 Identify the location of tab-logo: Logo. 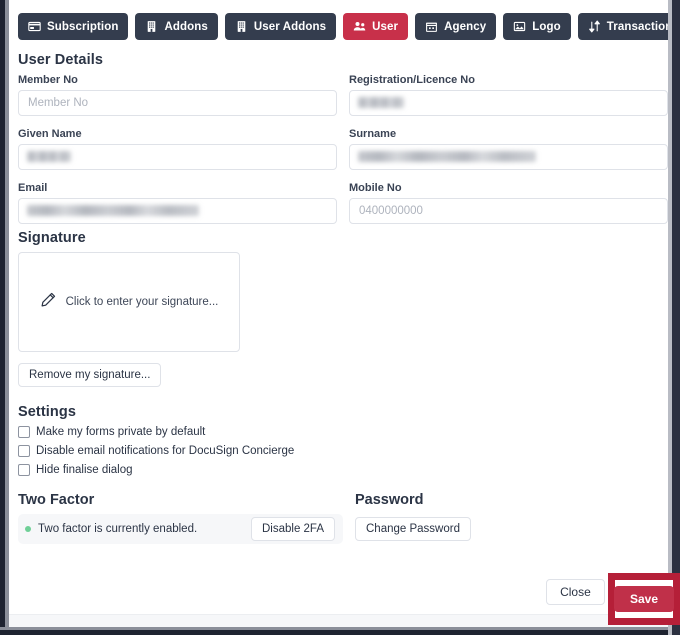
(537, 26).